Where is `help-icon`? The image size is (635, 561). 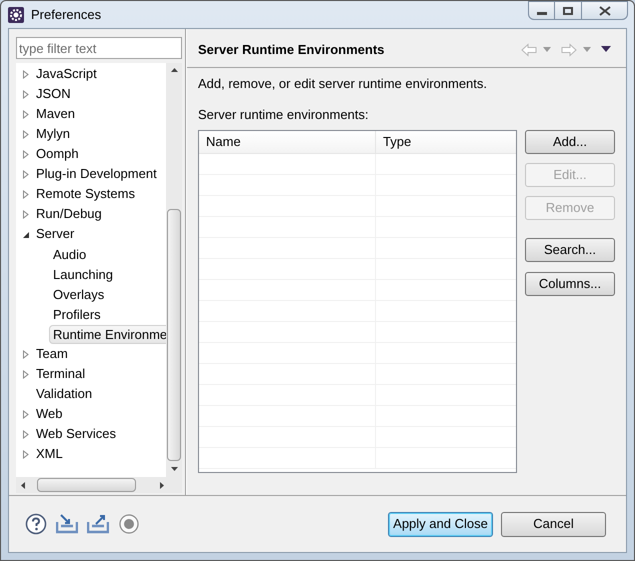 help-icon is located at coordinates (36, 524).